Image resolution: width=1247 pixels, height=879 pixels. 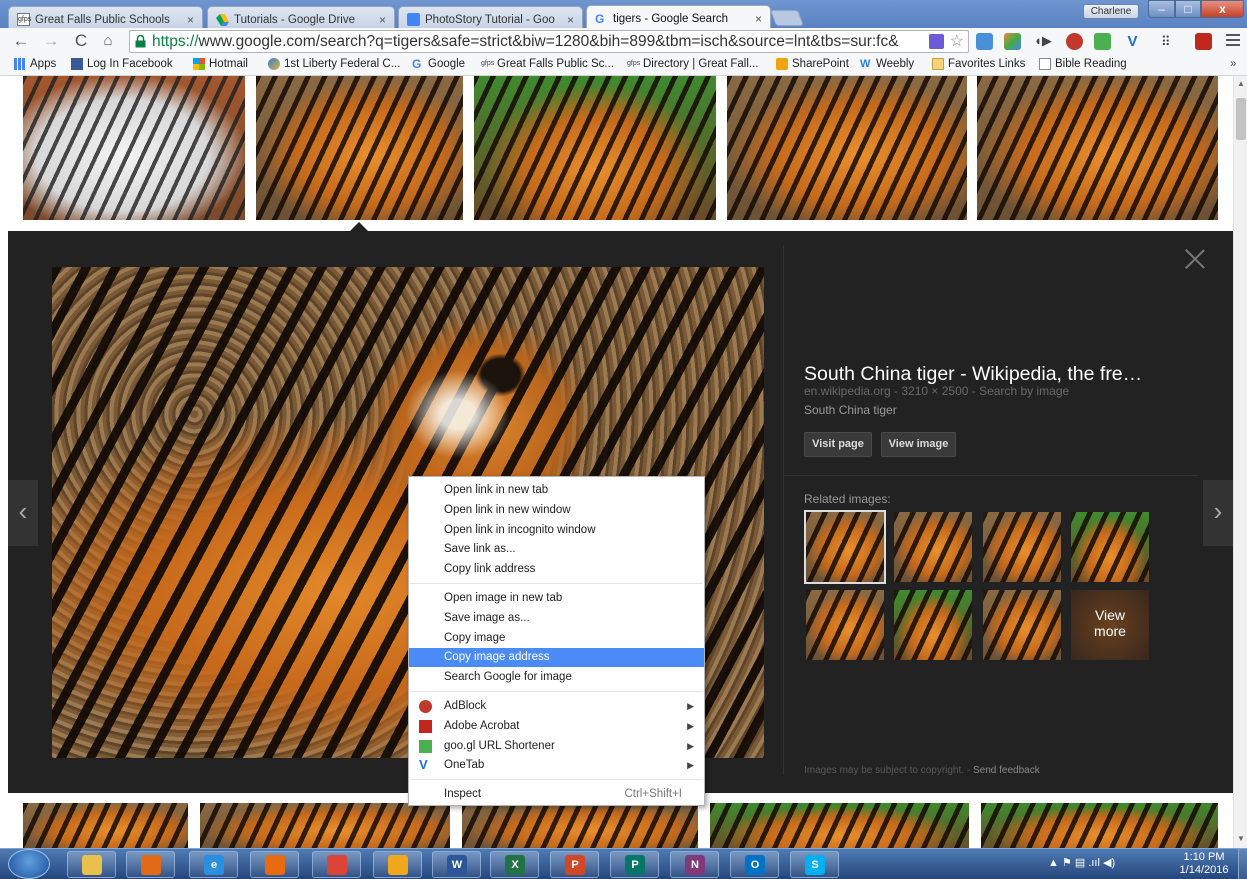 I want to click on tab-great-falls-public-schools: gfps Great Falls Public Schools ×, so click(x=105, y=17).